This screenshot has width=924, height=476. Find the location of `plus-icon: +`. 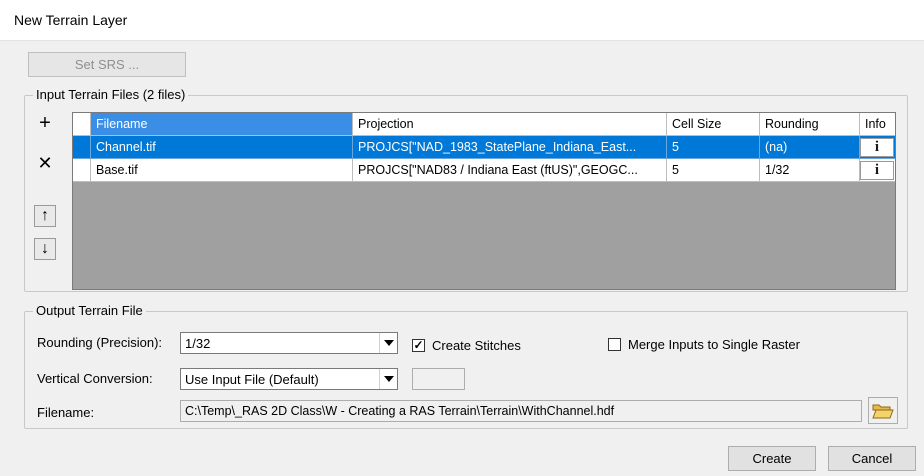

plus-icon: + is located at coordinates (45, 123).